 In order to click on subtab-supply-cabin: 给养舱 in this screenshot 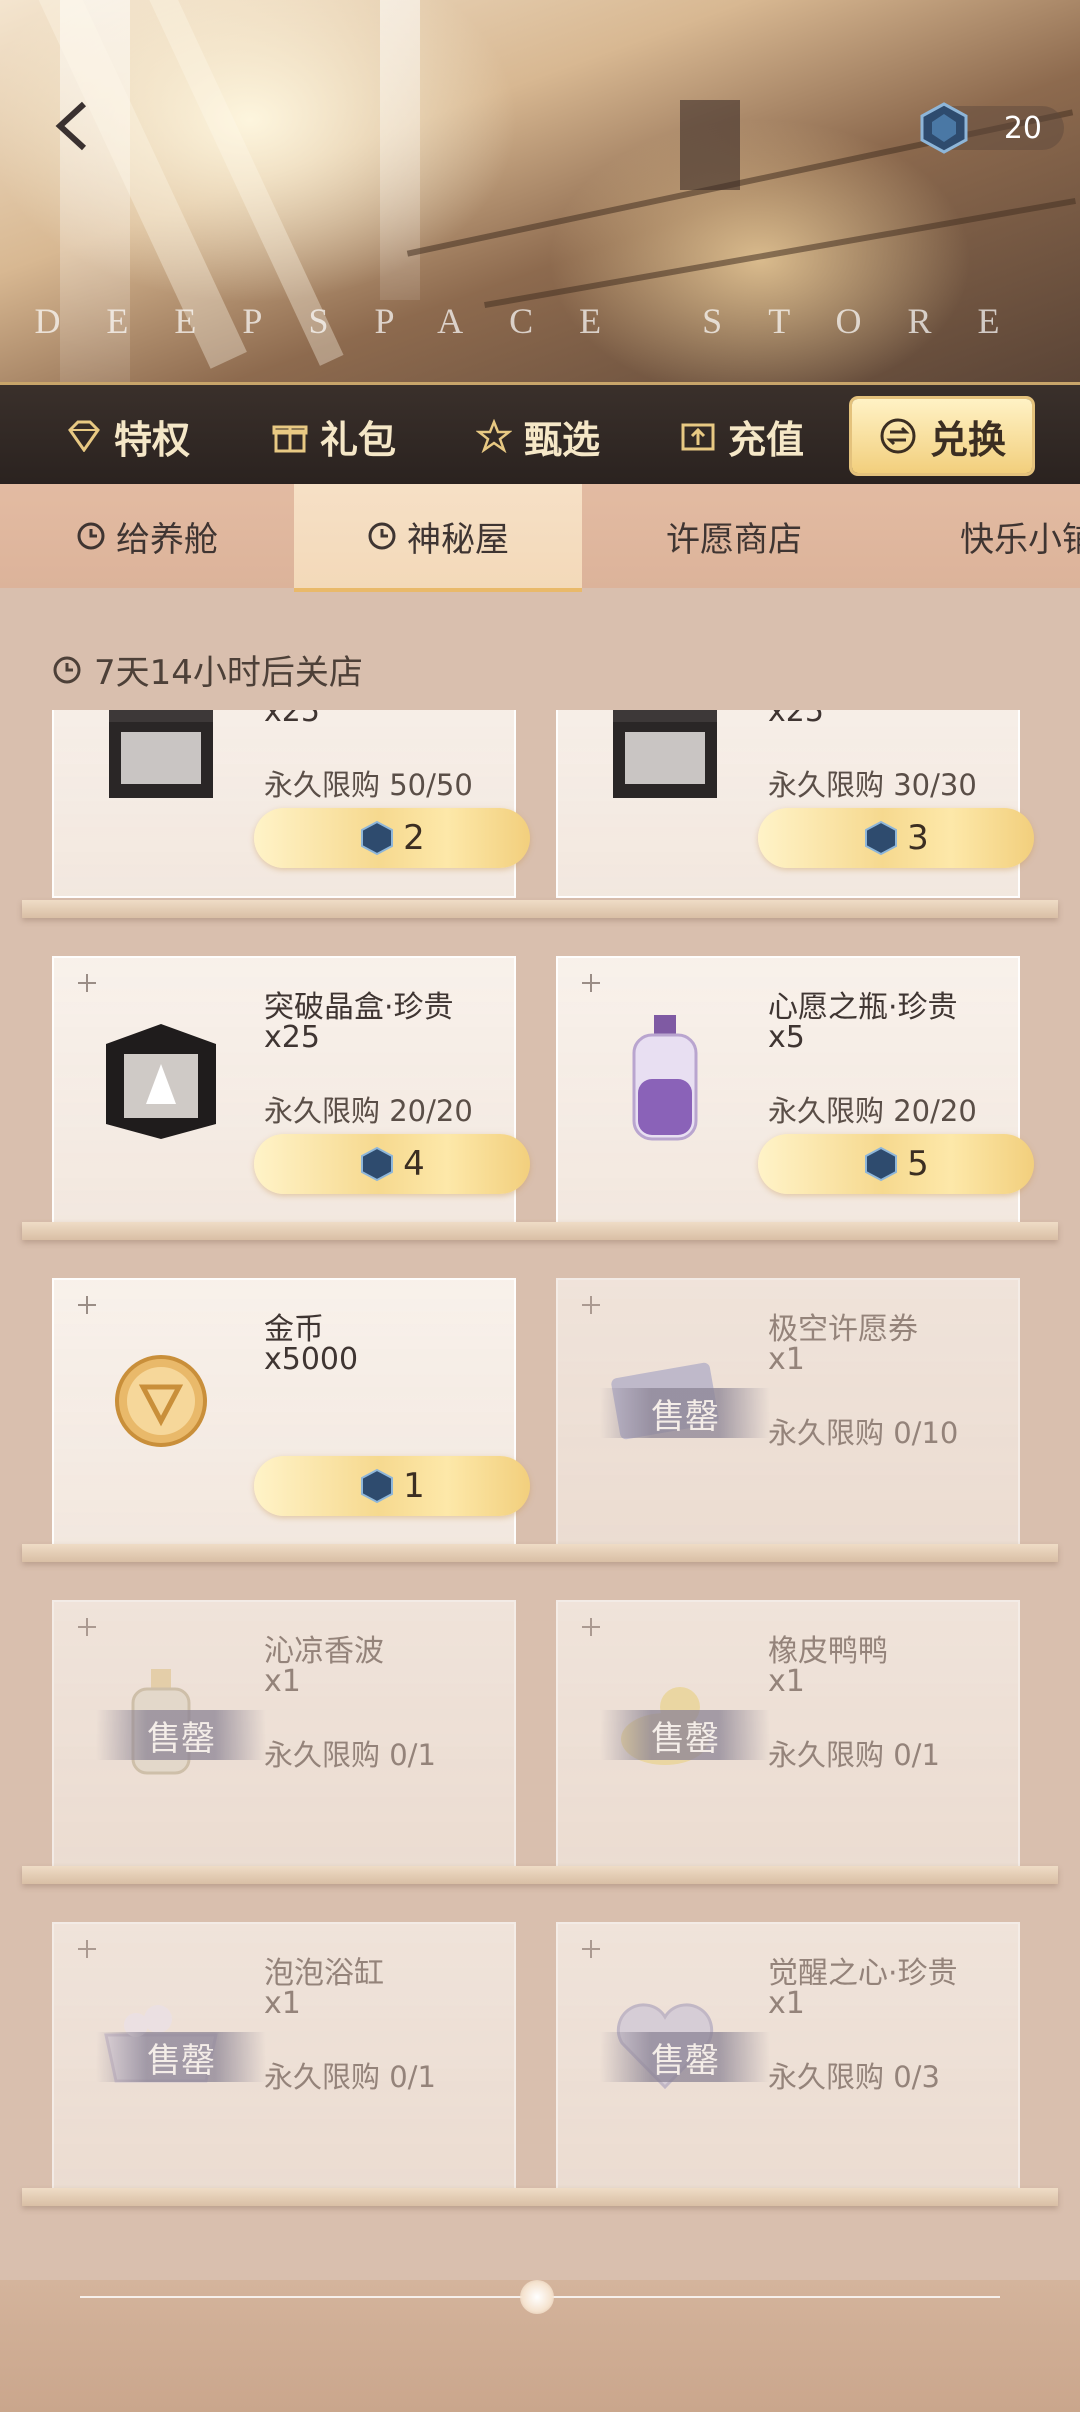, I will do `click(147, 536)`.